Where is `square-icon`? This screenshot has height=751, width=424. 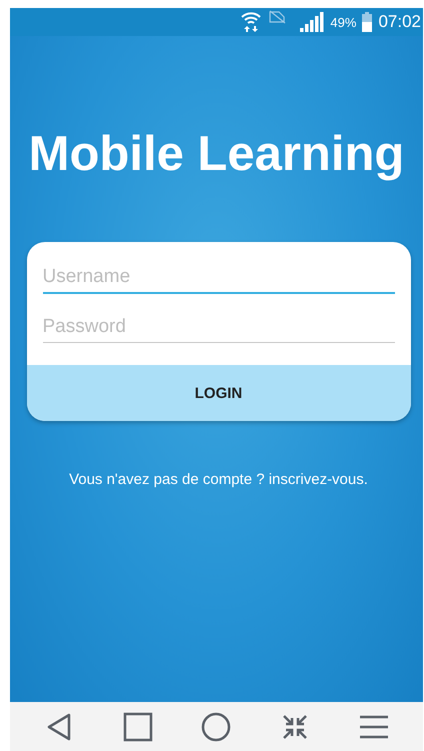 square-icon is located at coordinates (138, 726).